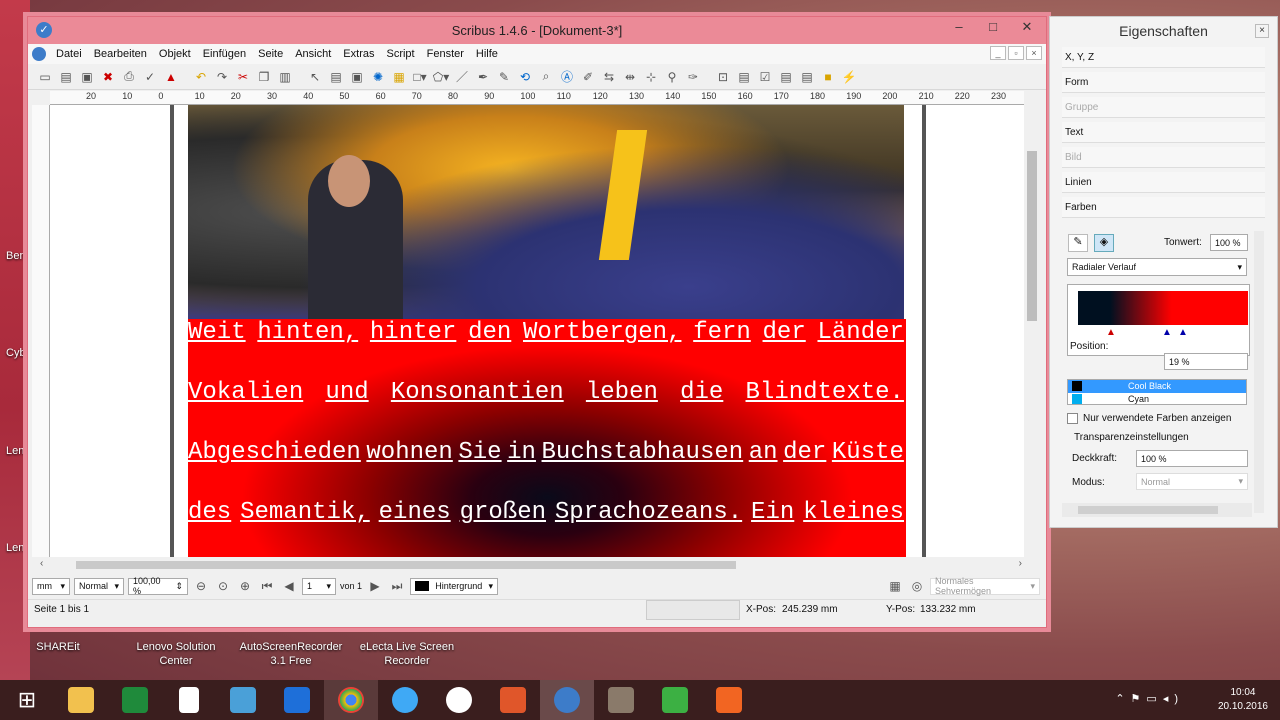 The image size is (1280, 720). What do you see at coordinates (285, 77) in the screenshot?
I see `paste-icon: ▥` at bounding box center [285, 77].